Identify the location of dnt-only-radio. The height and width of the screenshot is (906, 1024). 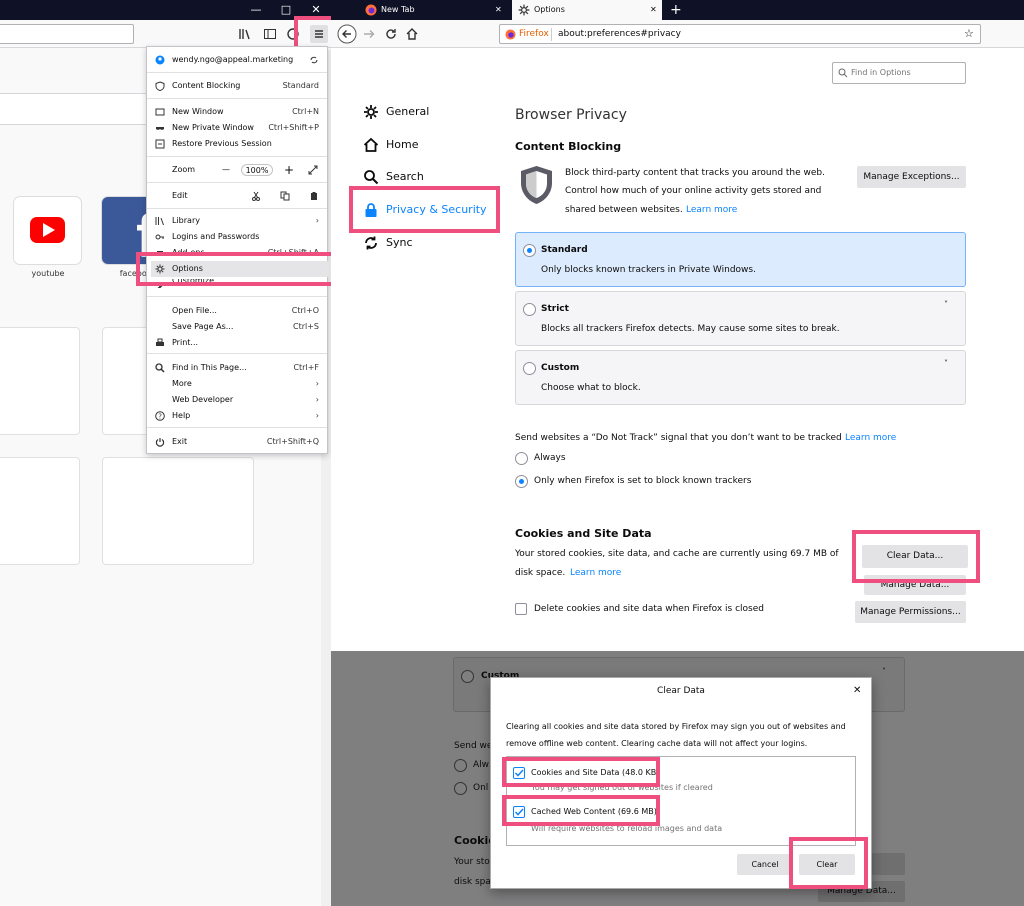
(521, 481).